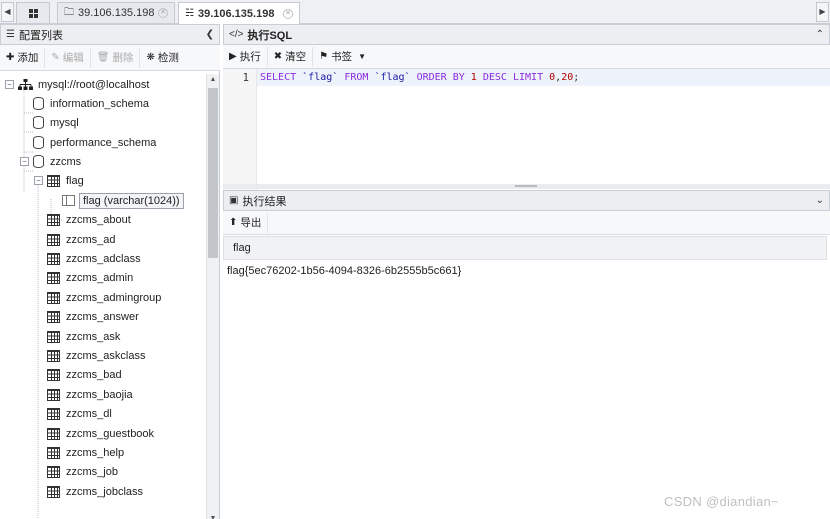 The height and width of the screenshot is (519, 830). What do you see at coordinates (66, 161) in the screenshot?
I see `tree-node-label: zzcms` at bounding box center [66, 161].